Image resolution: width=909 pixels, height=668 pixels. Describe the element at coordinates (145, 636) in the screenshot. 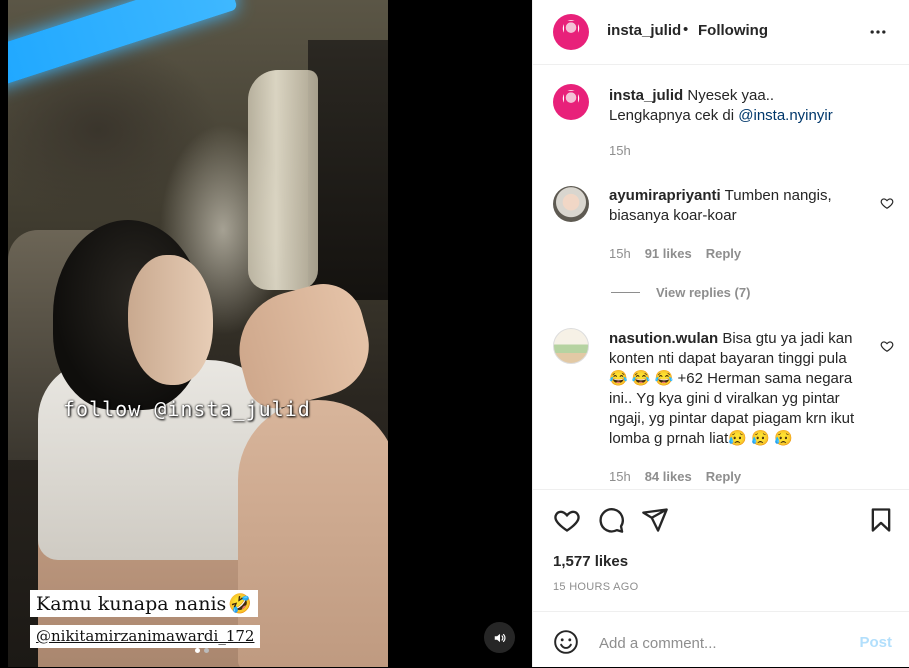

I see `video-handle: @nikitamirzanimawardi_172` at that location.